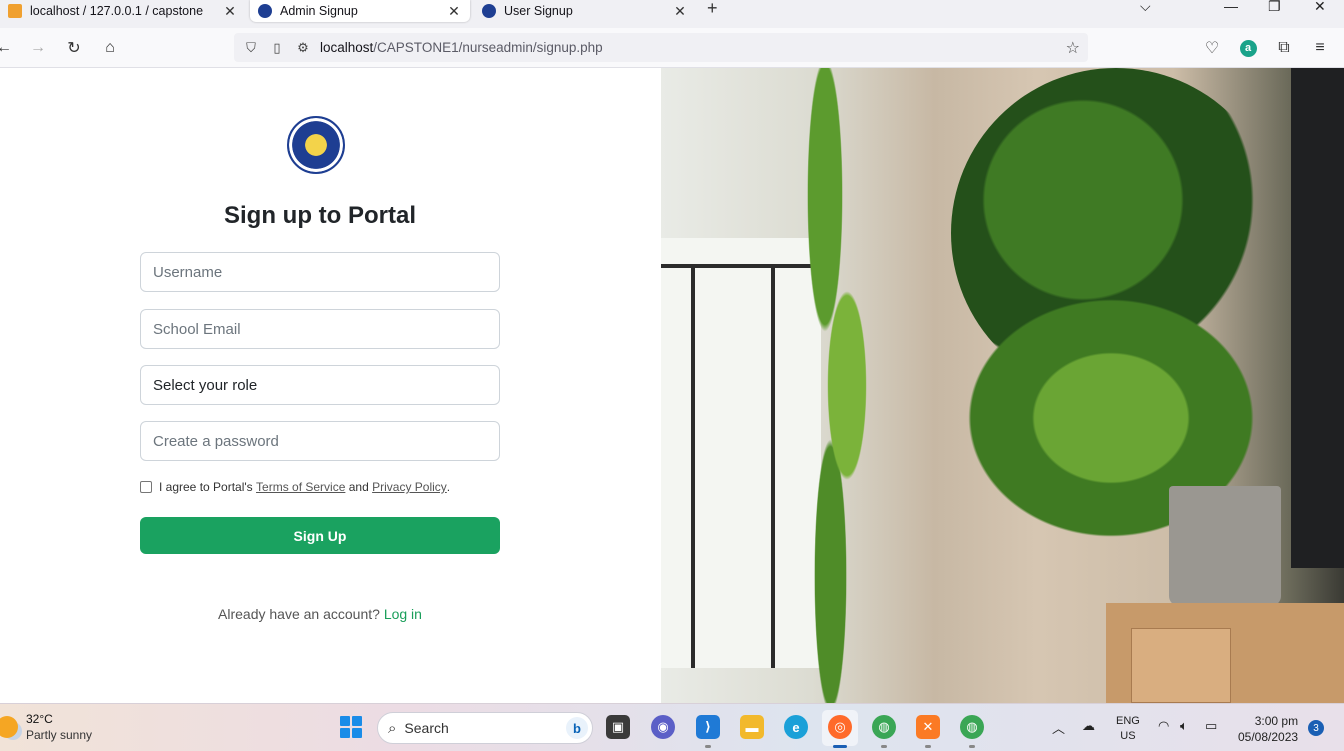  What do you see at coordinates (358, 487) in the screenshot?
I see `and-text: and` at bounding box center [358, 487].